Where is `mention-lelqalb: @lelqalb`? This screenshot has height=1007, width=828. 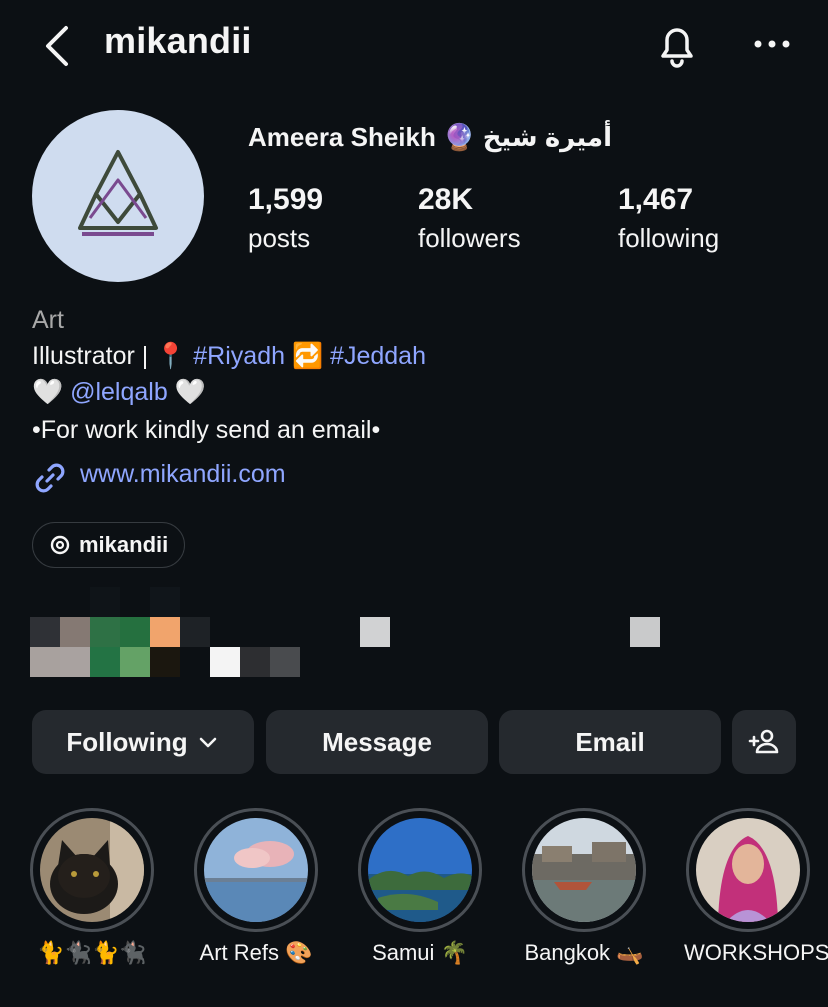 mention-lelqalb: @lelqalb is located at coordinates (119, 392).